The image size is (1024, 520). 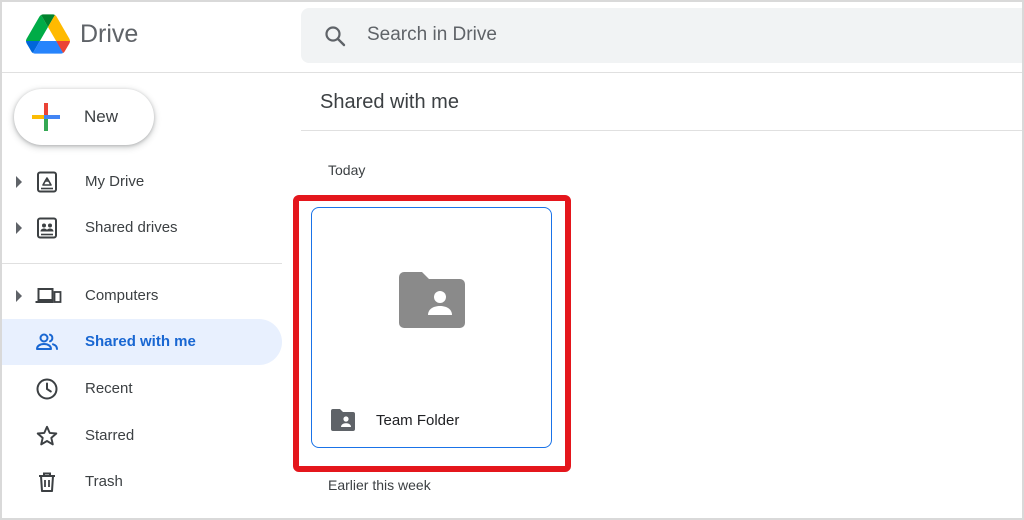 I want to click on sidebar-item-shared-drives: Shared drives, so click(x=141, y=228).